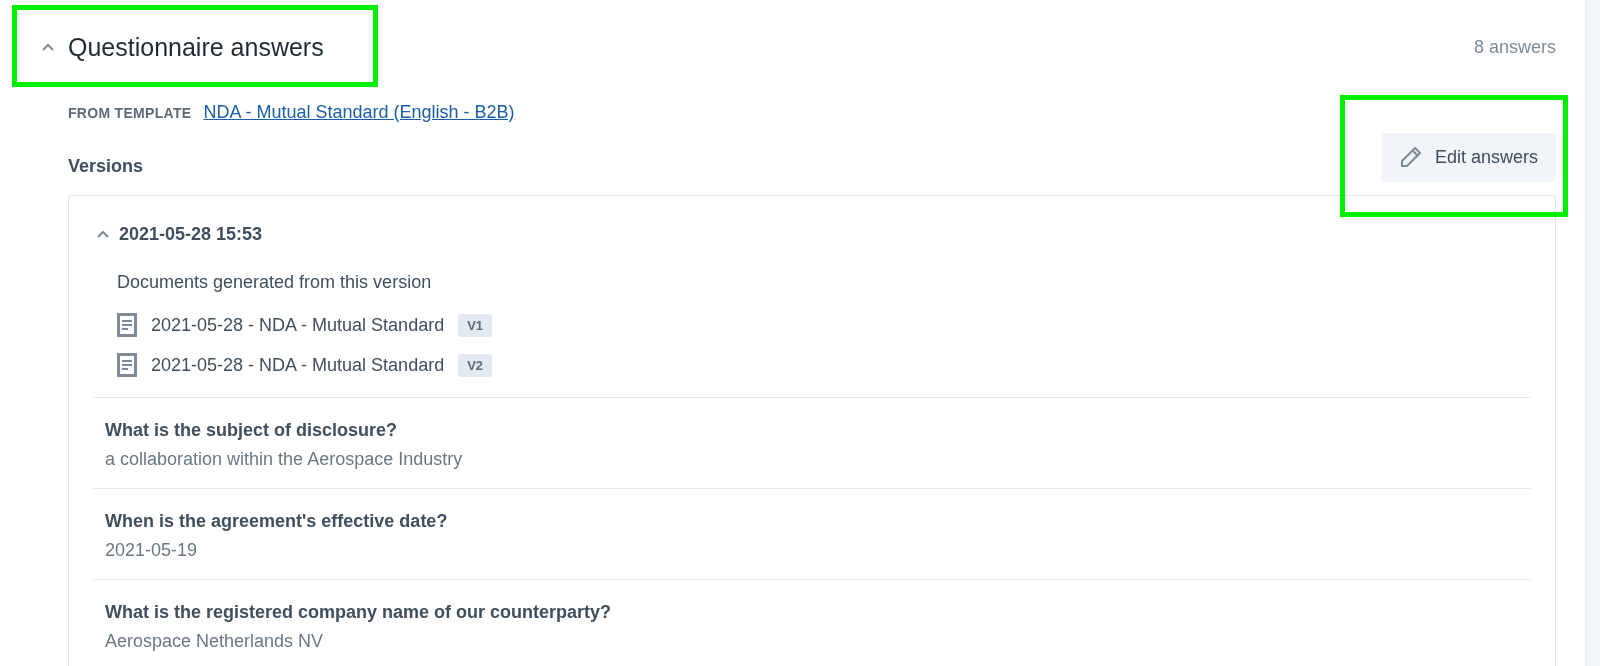 The image size is (1600, 666). Describe the element at coordinates (215, 641) in the screenshot. I see `answer-text: Aerospace Netherlands NV` at that location.